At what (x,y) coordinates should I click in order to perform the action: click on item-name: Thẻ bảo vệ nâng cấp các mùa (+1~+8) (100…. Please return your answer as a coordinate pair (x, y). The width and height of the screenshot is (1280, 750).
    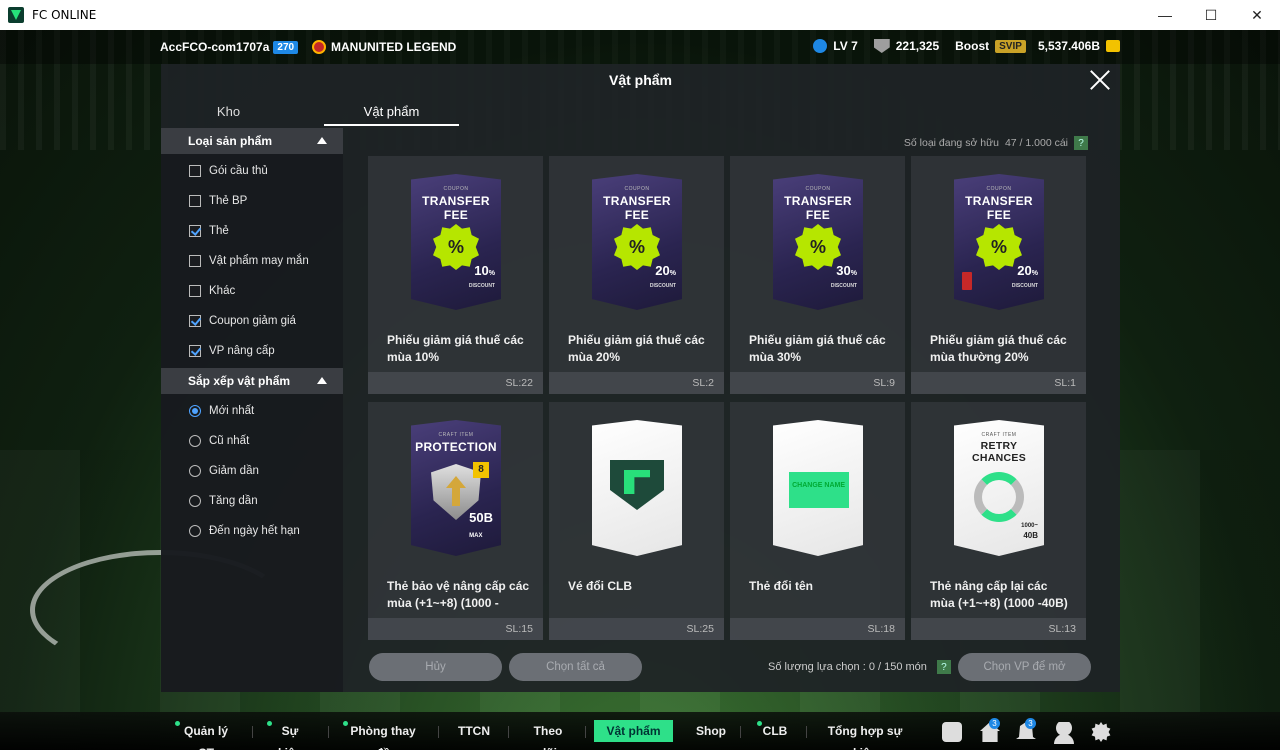
    Looking at the image, I should click on (458, 594).